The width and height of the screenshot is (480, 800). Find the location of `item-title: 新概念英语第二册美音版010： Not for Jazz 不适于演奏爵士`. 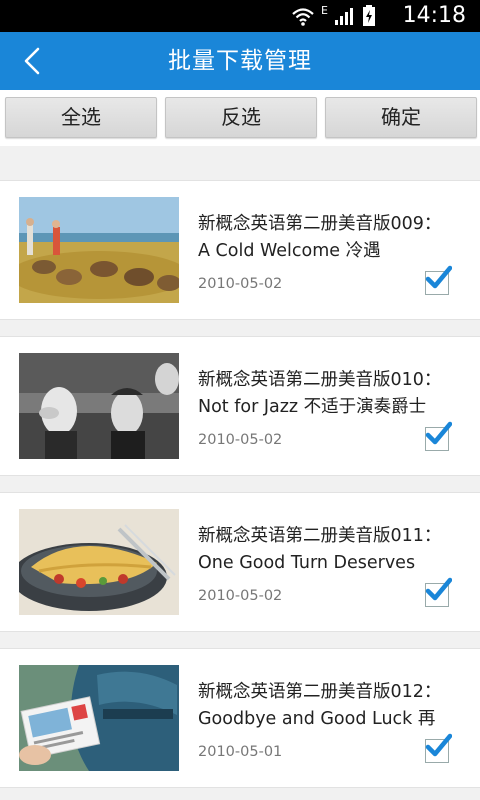

item-title: 新概念英语第二册美音版010： Not for Jazz 不适于演奏爵士 is located at coordinates (320, 393).